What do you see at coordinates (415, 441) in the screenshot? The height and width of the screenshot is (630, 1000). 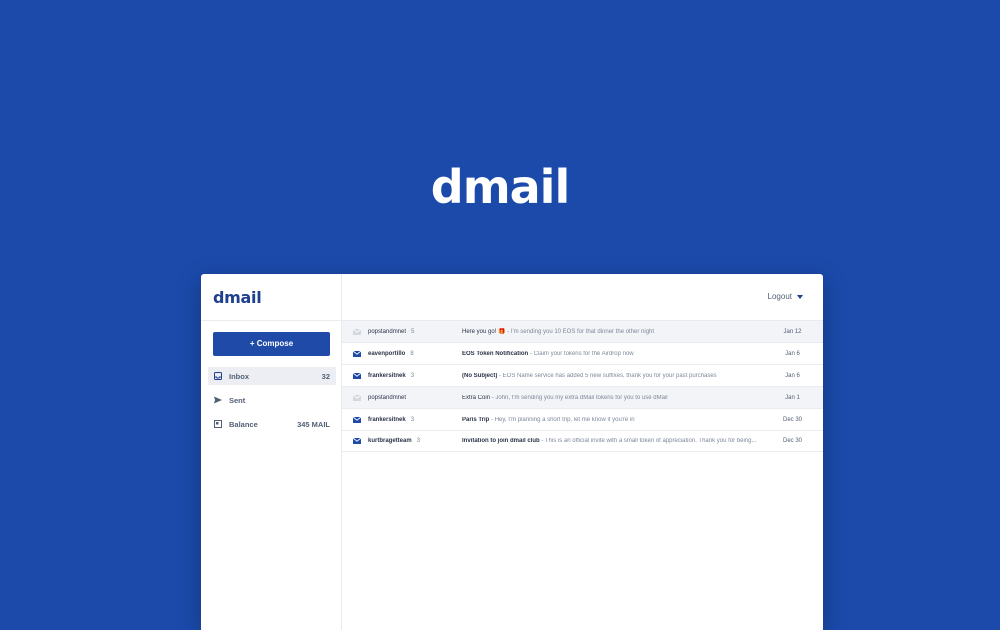 I see `email-sender-cell: kurtbragetteam 3` at bounding box center [415, 441].